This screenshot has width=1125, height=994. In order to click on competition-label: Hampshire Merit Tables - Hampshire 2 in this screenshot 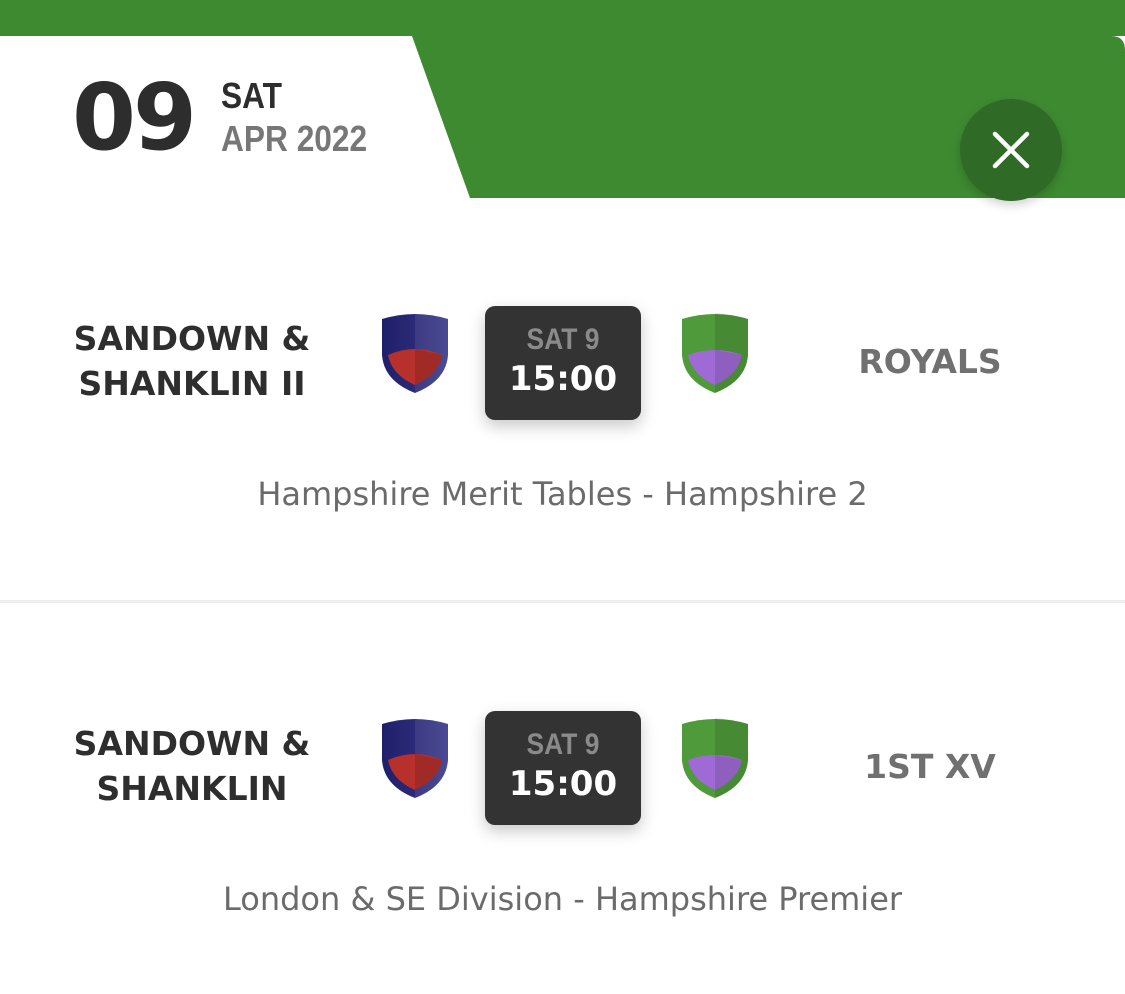, I will do `click(562, 494)`.